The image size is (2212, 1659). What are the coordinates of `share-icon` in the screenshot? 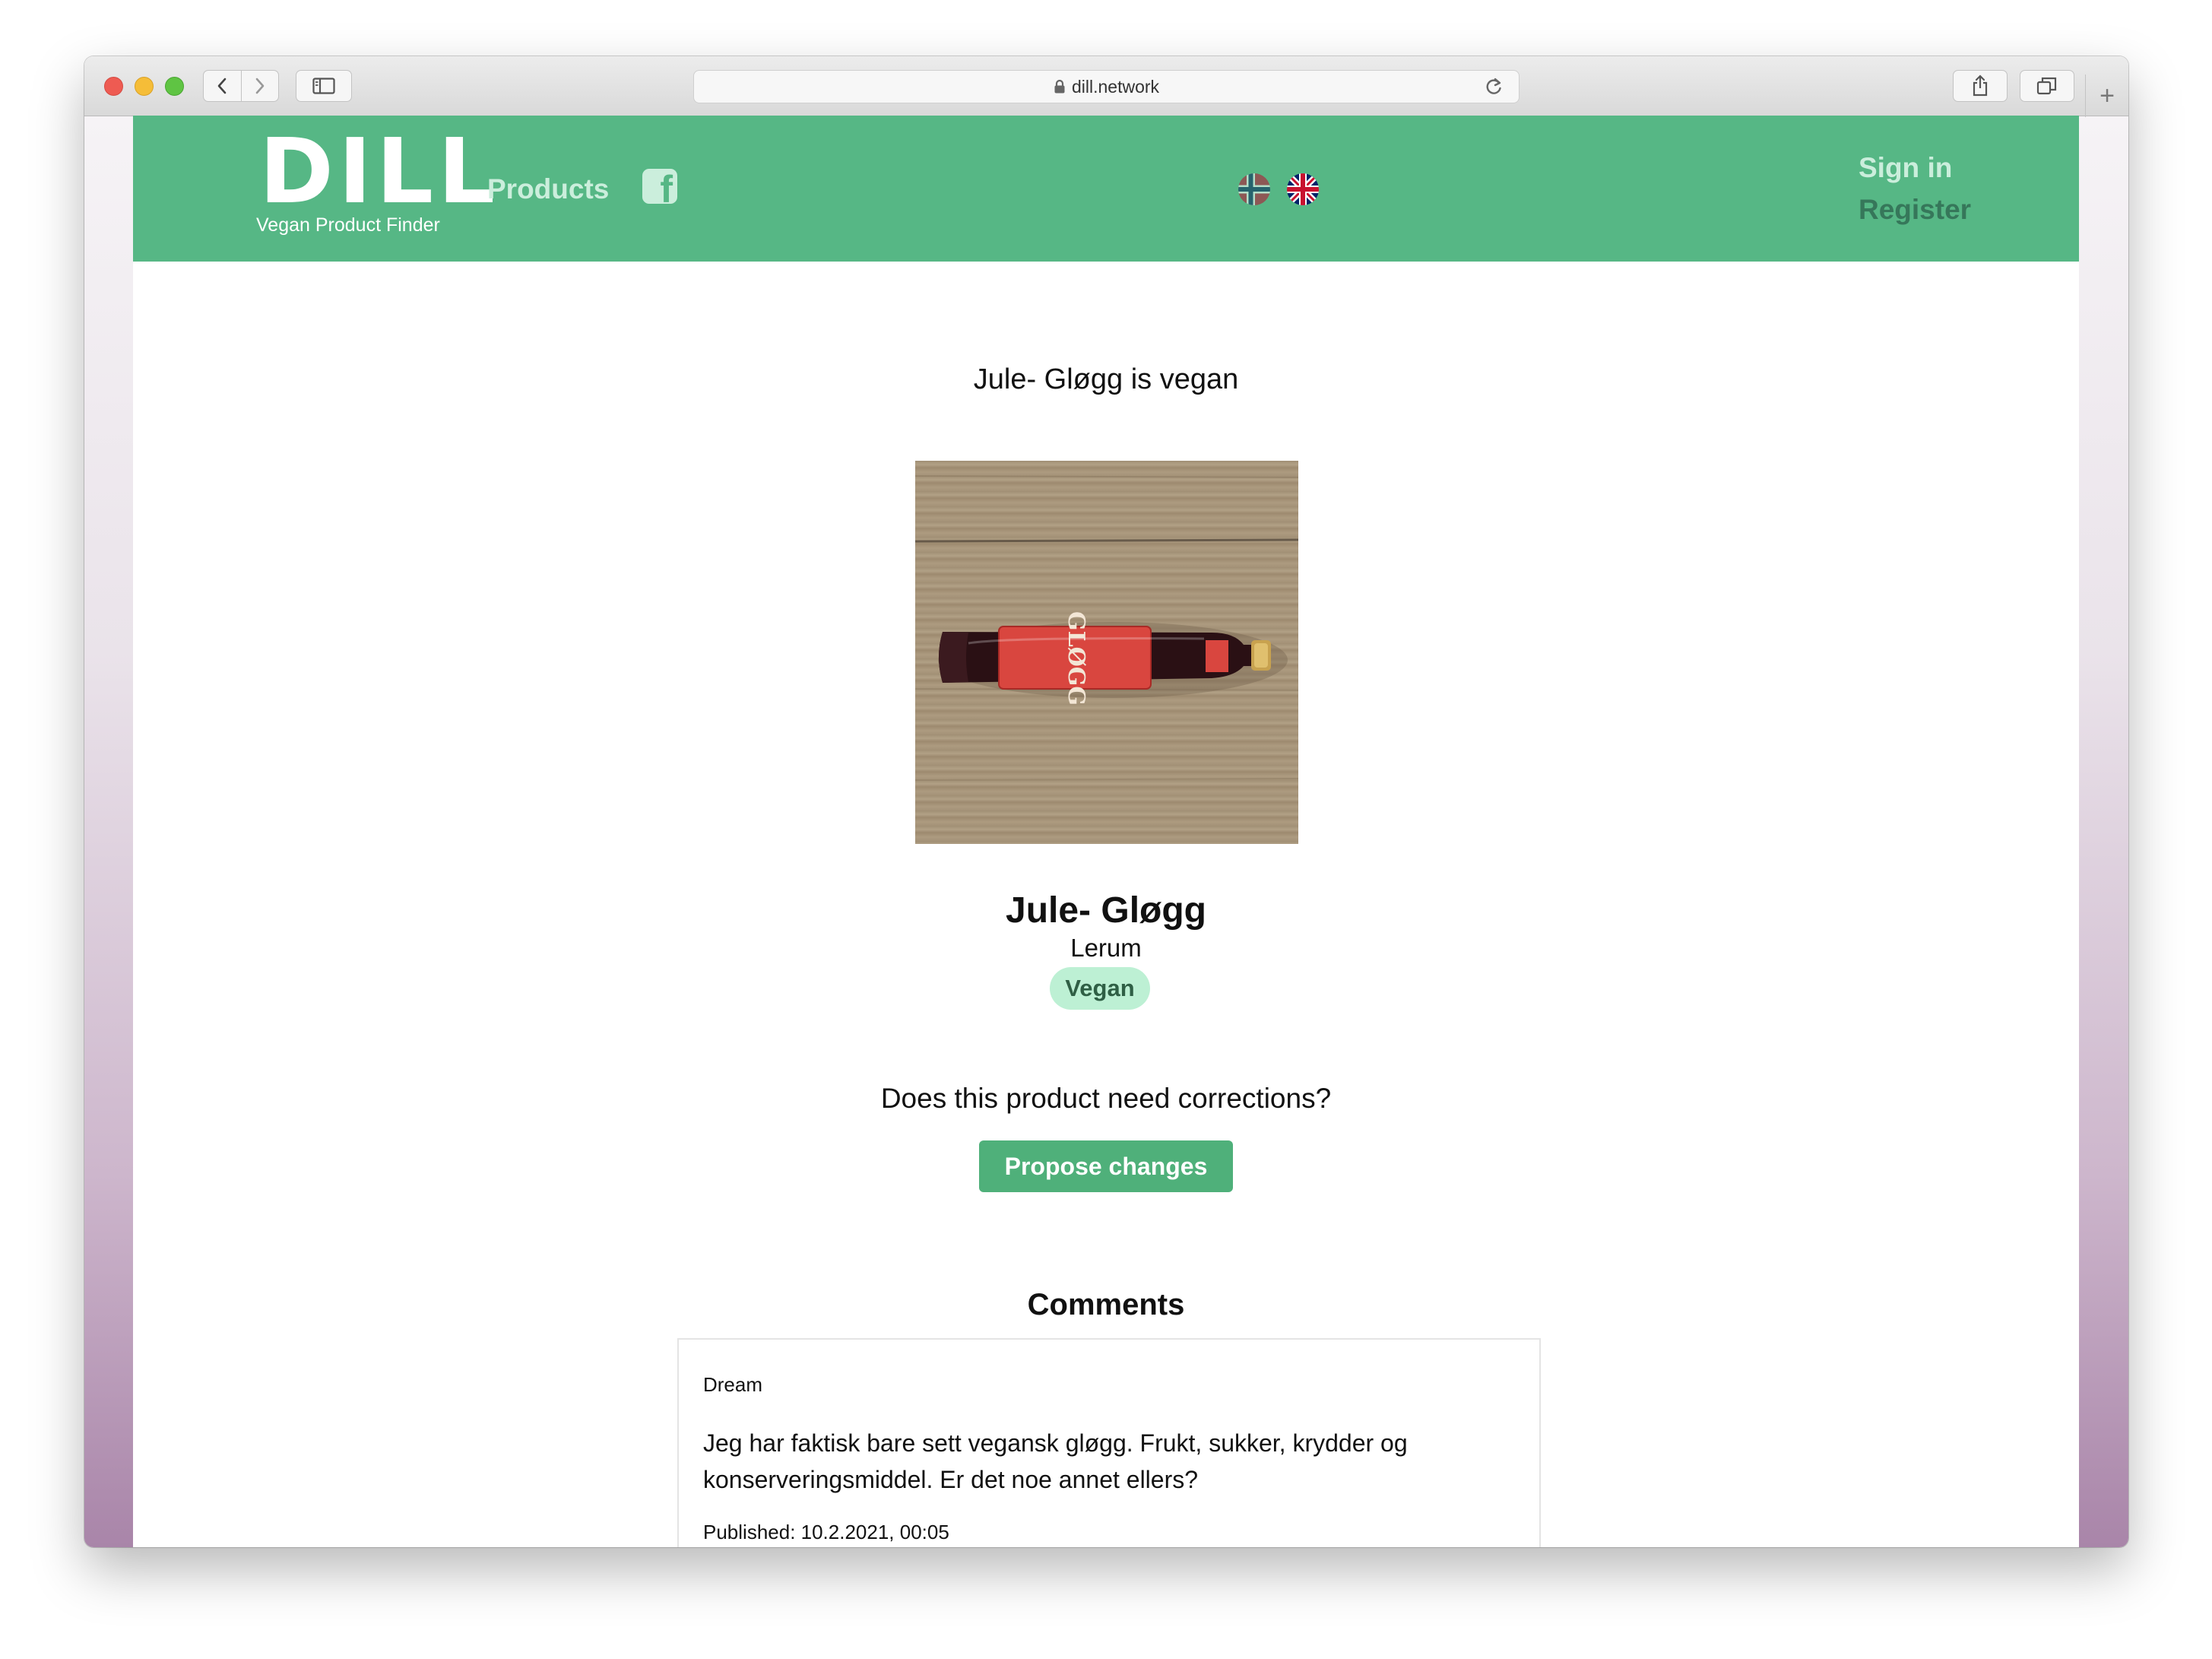 It's located at (1980, 86).